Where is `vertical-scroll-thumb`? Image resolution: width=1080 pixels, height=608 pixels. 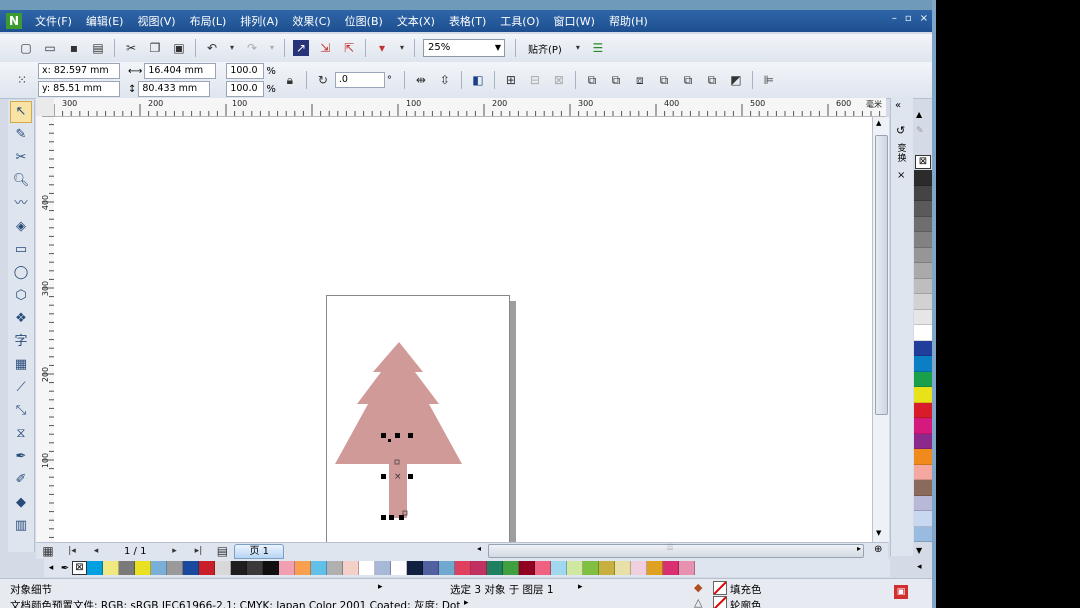
vertical-scroll-thumb is located at coordinates (881, 275).